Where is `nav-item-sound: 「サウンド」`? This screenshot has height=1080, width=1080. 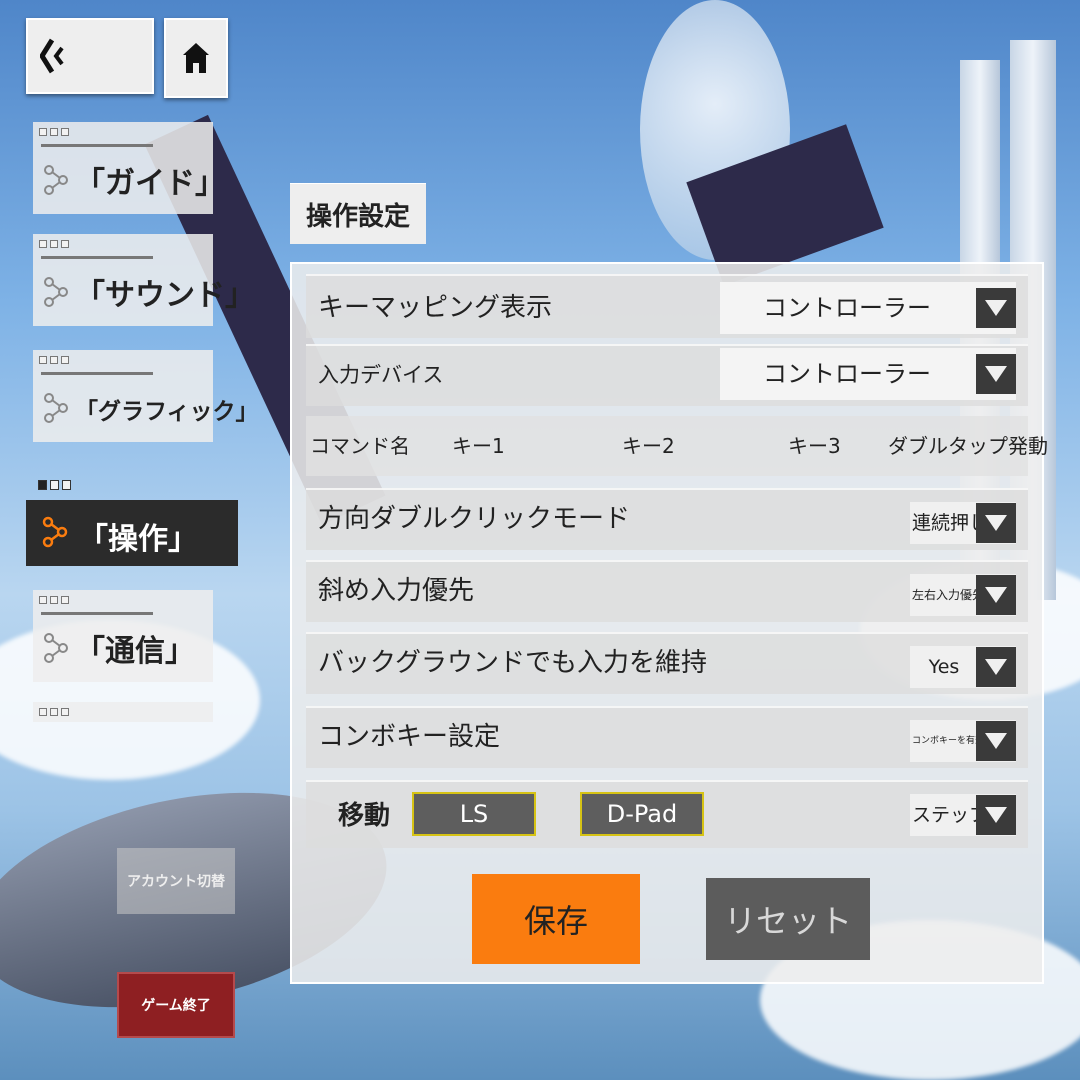 nav-item-sound: 「サウンド」 is located at coordinates (144, 280).